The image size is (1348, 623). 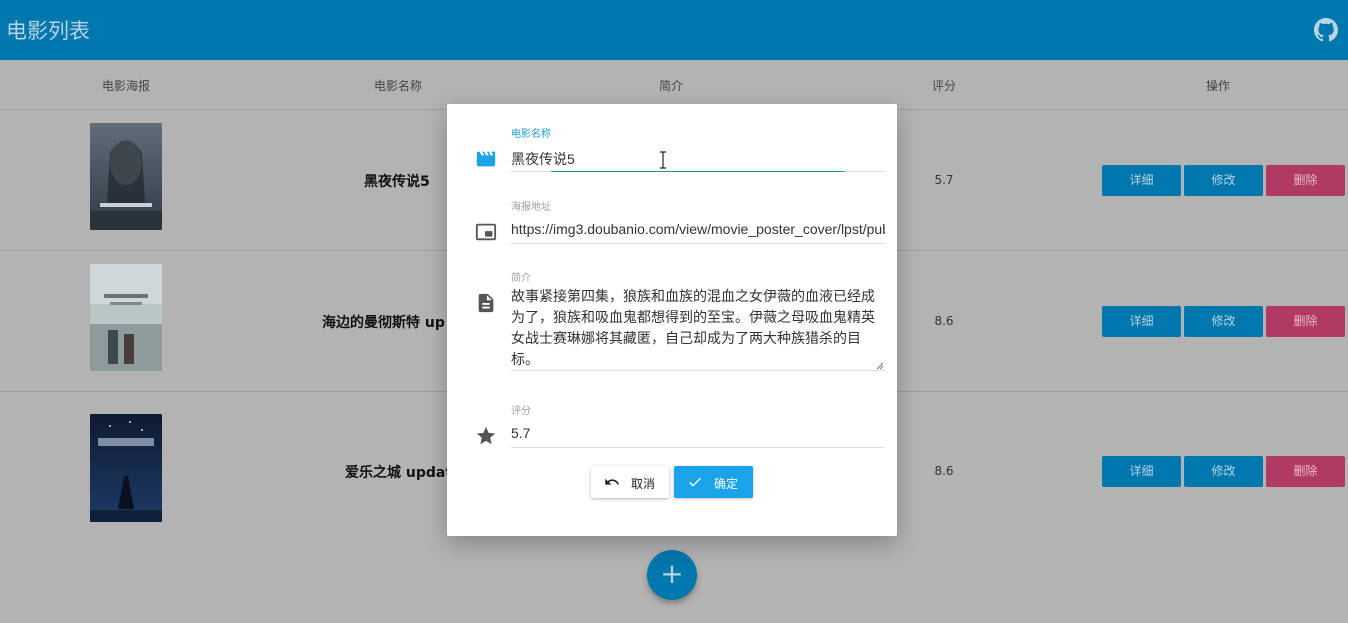 What do you see at coordinates (1326, 30) in the screenshot?
I see `github-icon` at bounding box center [1326, 30].